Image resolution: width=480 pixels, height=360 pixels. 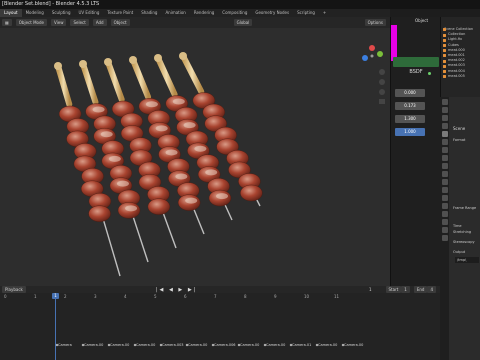 What do you see at coordinates (466, 229) in the screenshot?
I see `property-section-header: Time Stretching` at bounding box center [466, 229].